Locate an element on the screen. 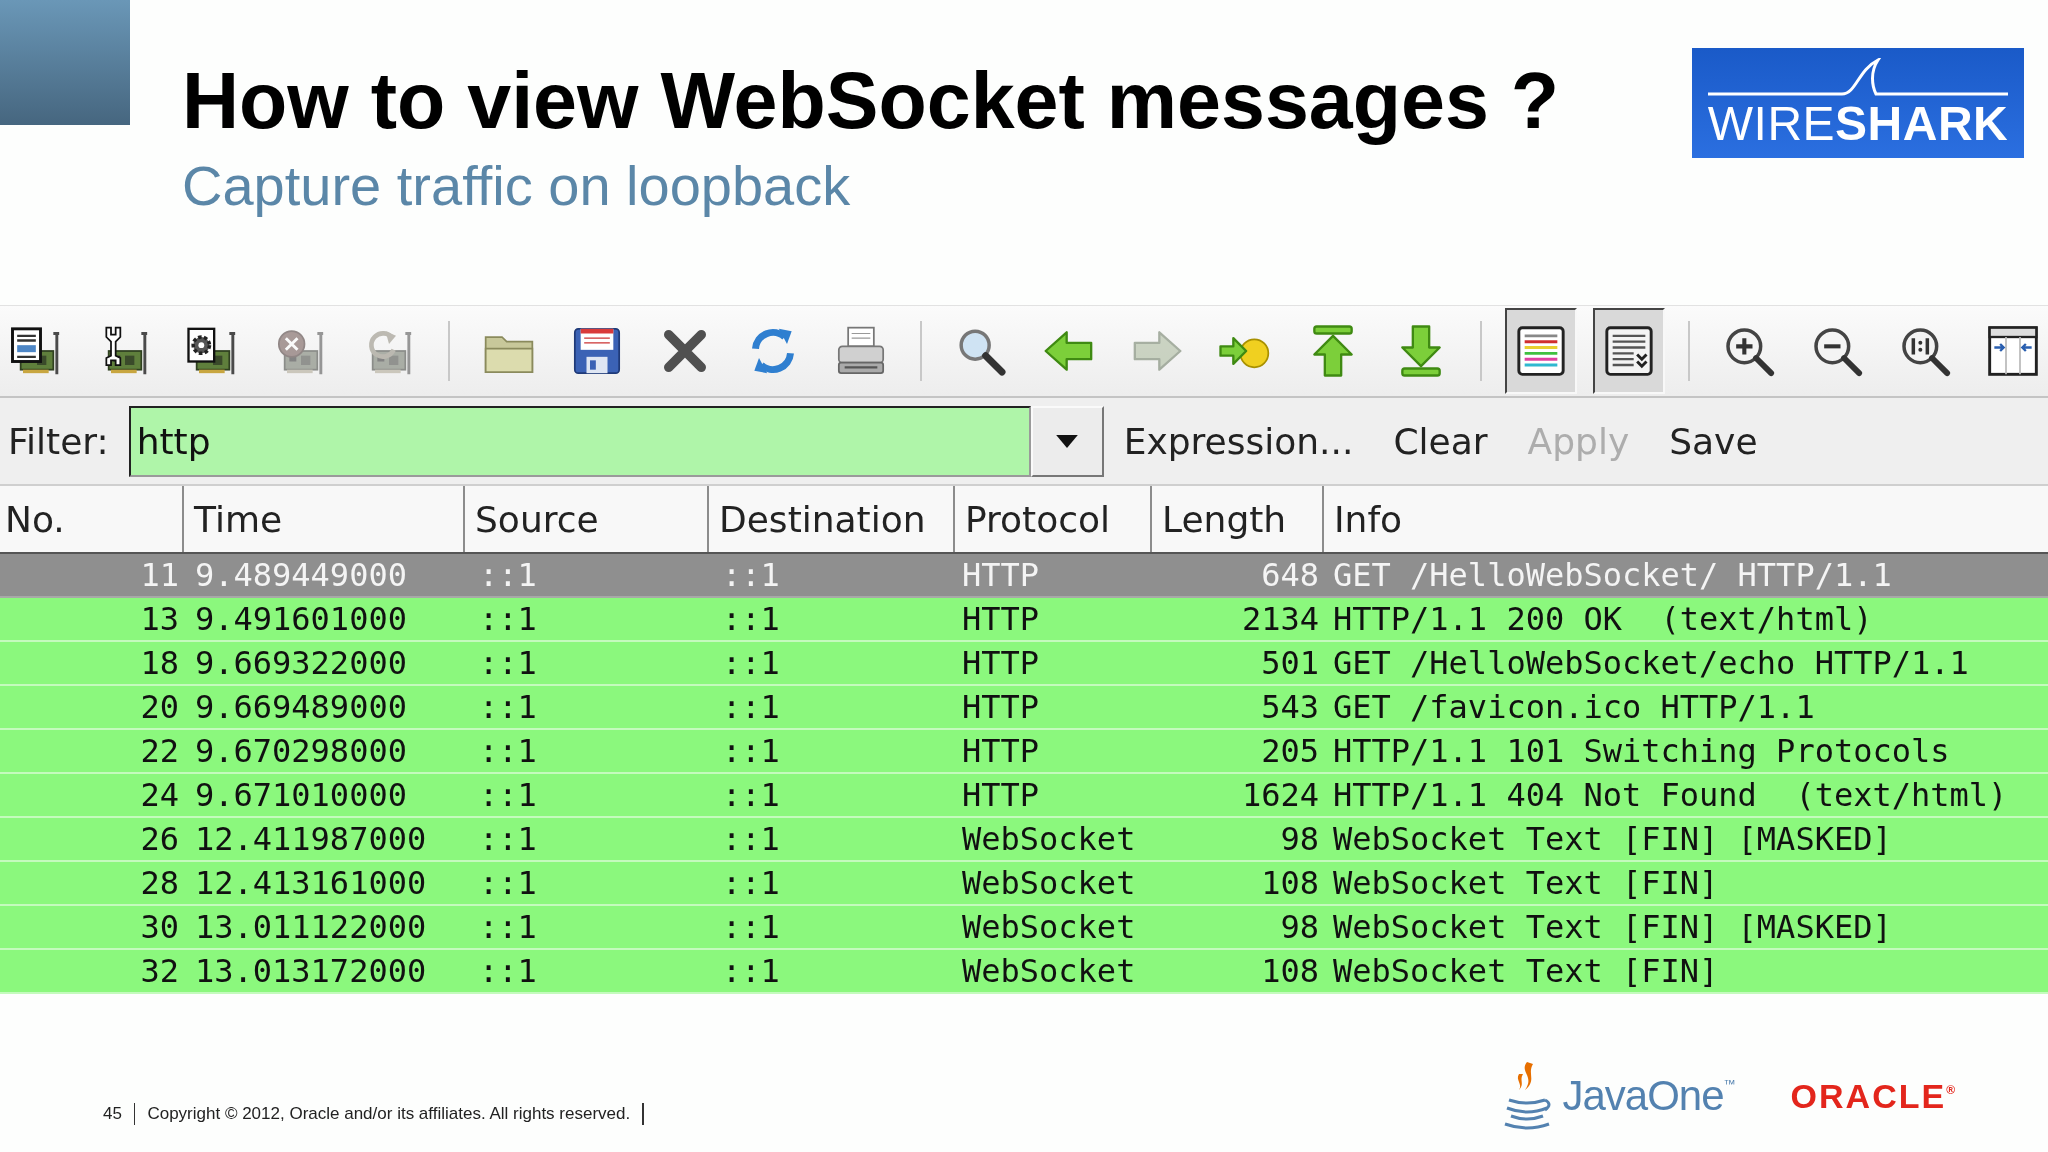  table-cell-text: GET /HelloWebSocket/echo HTTP/1.1 is located at coordinates (1651, 663).